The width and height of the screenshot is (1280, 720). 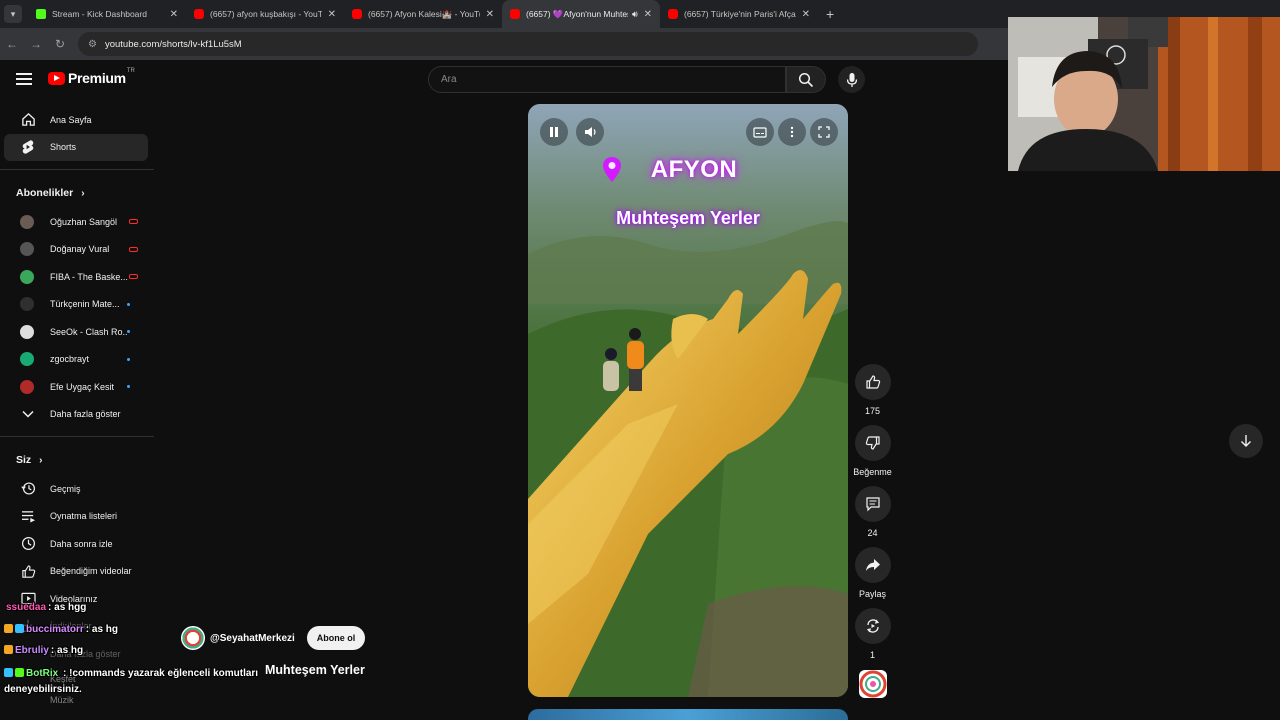 I want to click on sidebar-item-history: Geçmiş, so click(x=76, y=489).